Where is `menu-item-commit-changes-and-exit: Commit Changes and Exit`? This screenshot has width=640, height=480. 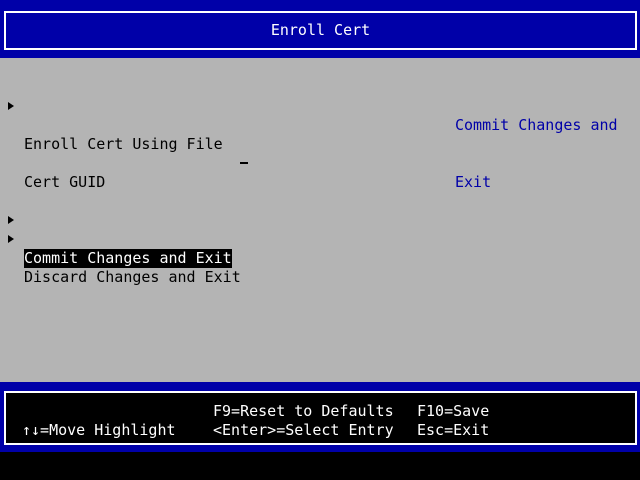 menu-item-commit-changes-and-exit: Commit Changes and Exit is located at coordinates (220, 239).